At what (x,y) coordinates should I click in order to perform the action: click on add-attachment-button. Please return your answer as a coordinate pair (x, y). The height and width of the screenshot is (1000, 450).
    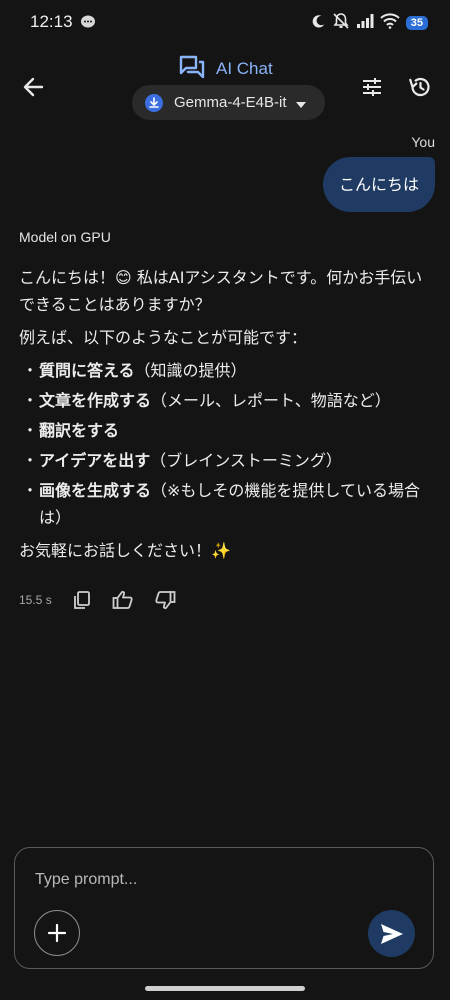
    Looking at the image, I should click on (57, 933).